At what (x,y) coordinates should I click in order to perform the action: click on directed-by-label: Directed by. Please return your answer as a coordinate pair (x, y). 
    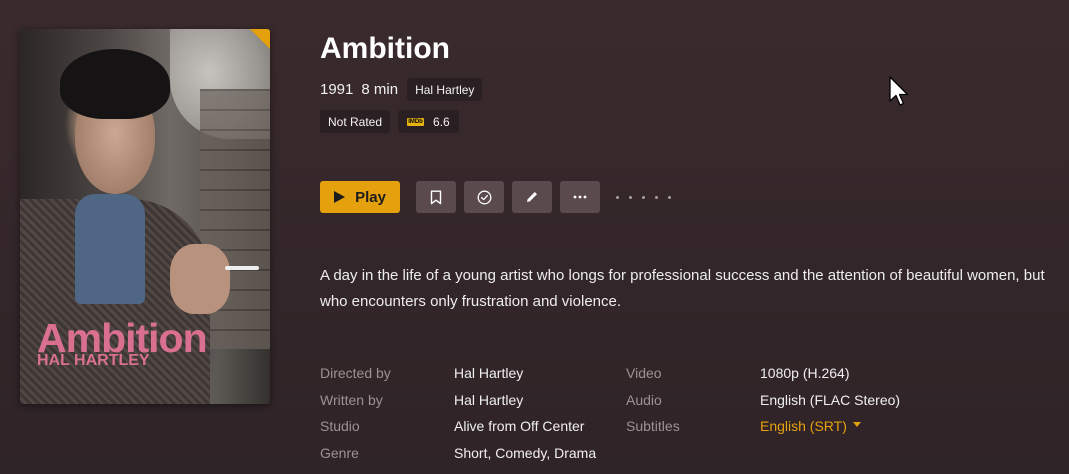
    Looking at the image, I should click on (355, 373).